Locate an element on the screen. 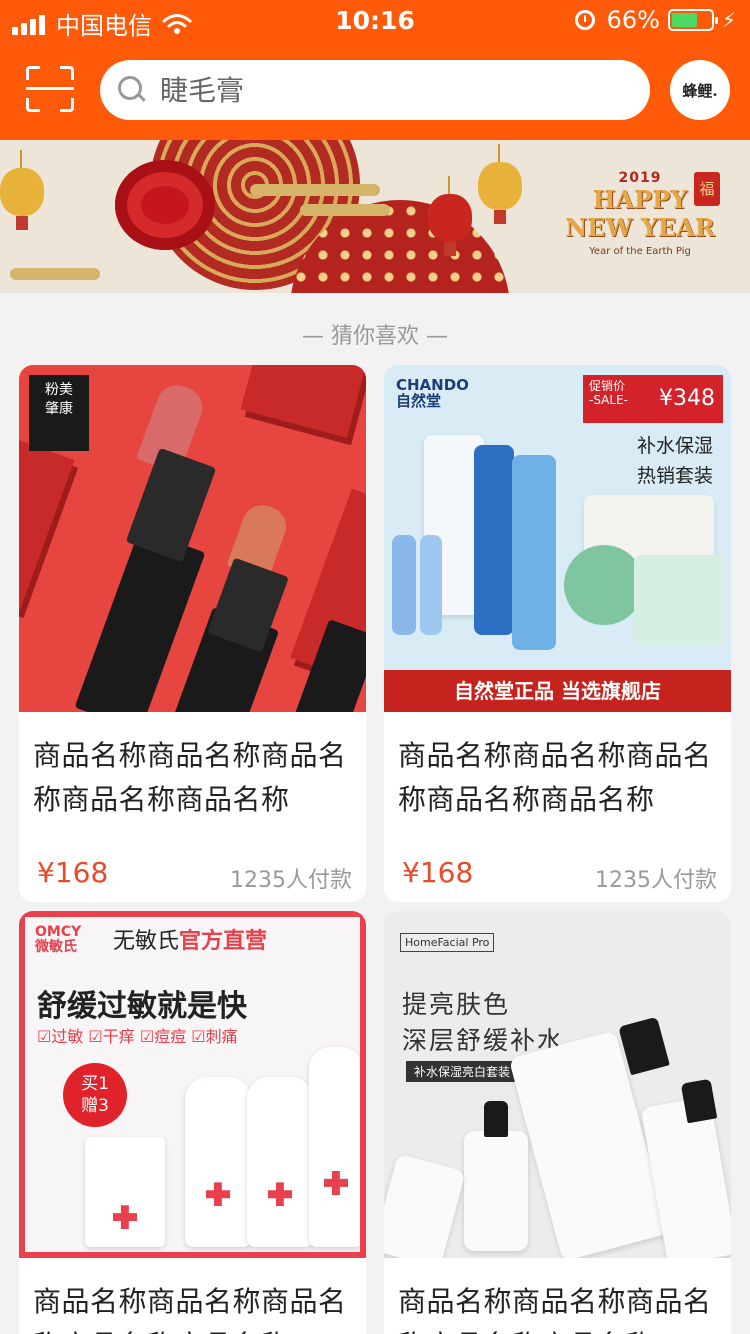 This screenshot has width=750, height=1334. product-logo-text: 粉美 肇康 is located at coordinates (59, 399).